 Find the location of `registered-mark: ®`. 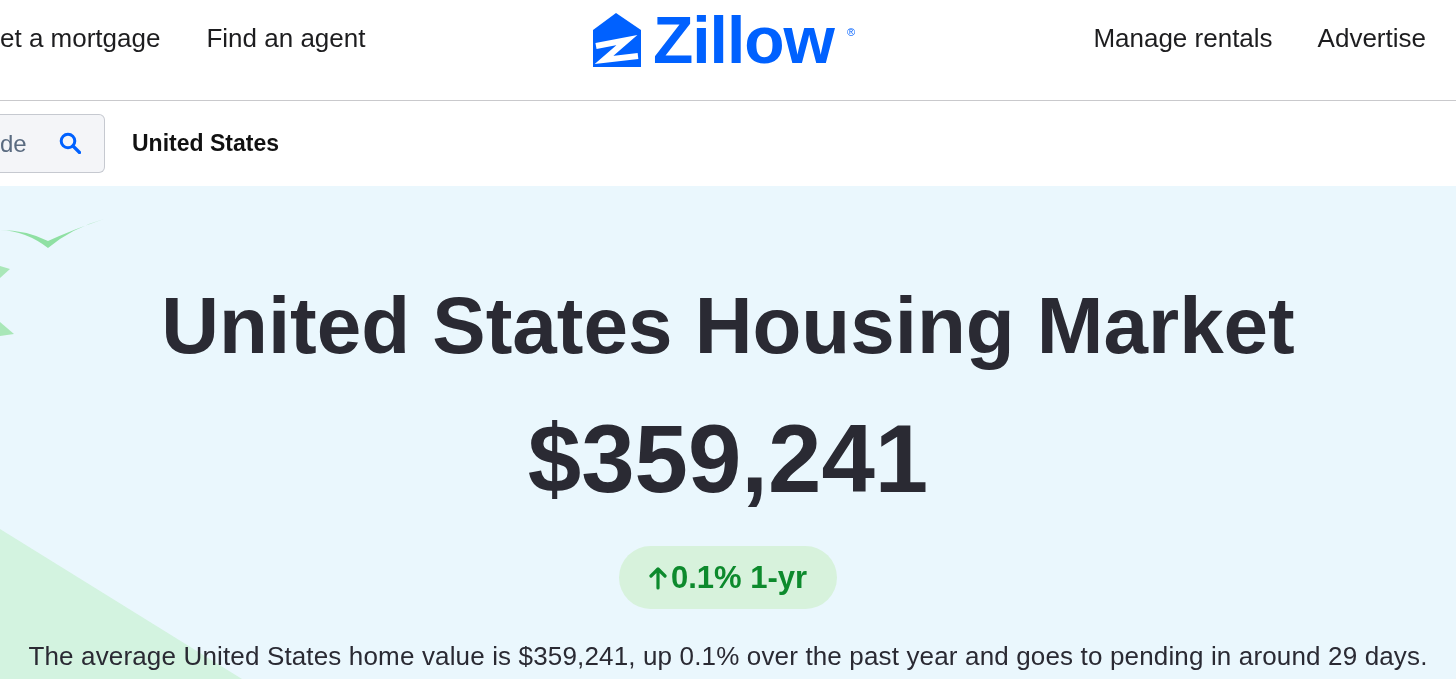

registered-mark: ® is located at coordinates (851, 32).